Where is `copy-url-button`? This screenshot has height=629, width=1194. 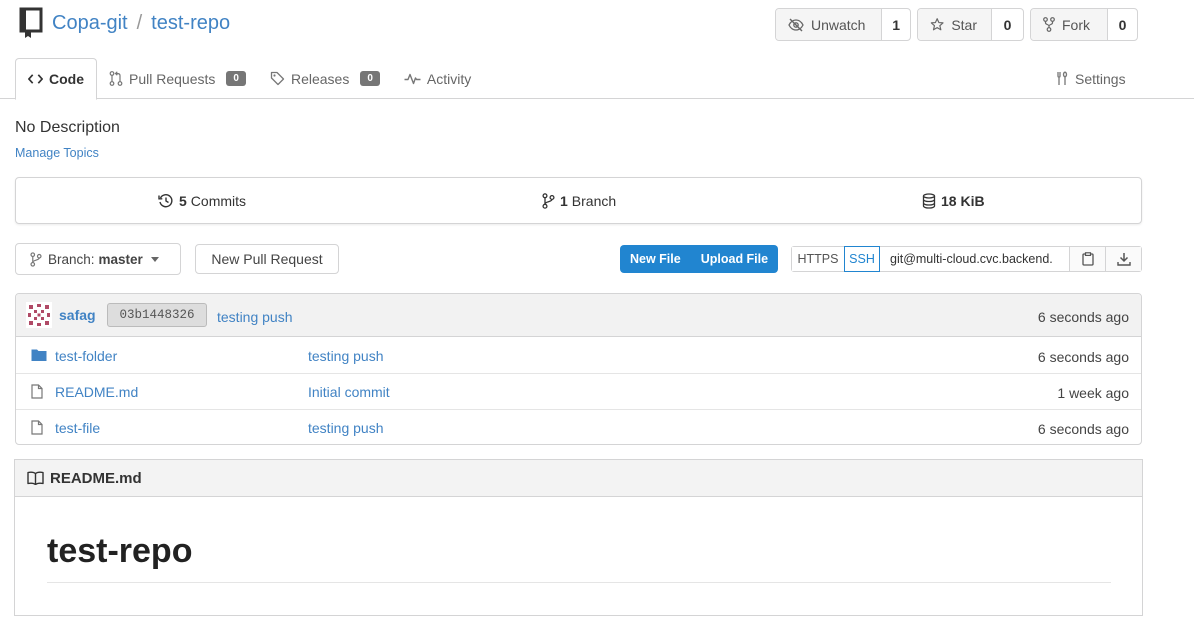 copy-url-button is located at coordinates (1087, 259).